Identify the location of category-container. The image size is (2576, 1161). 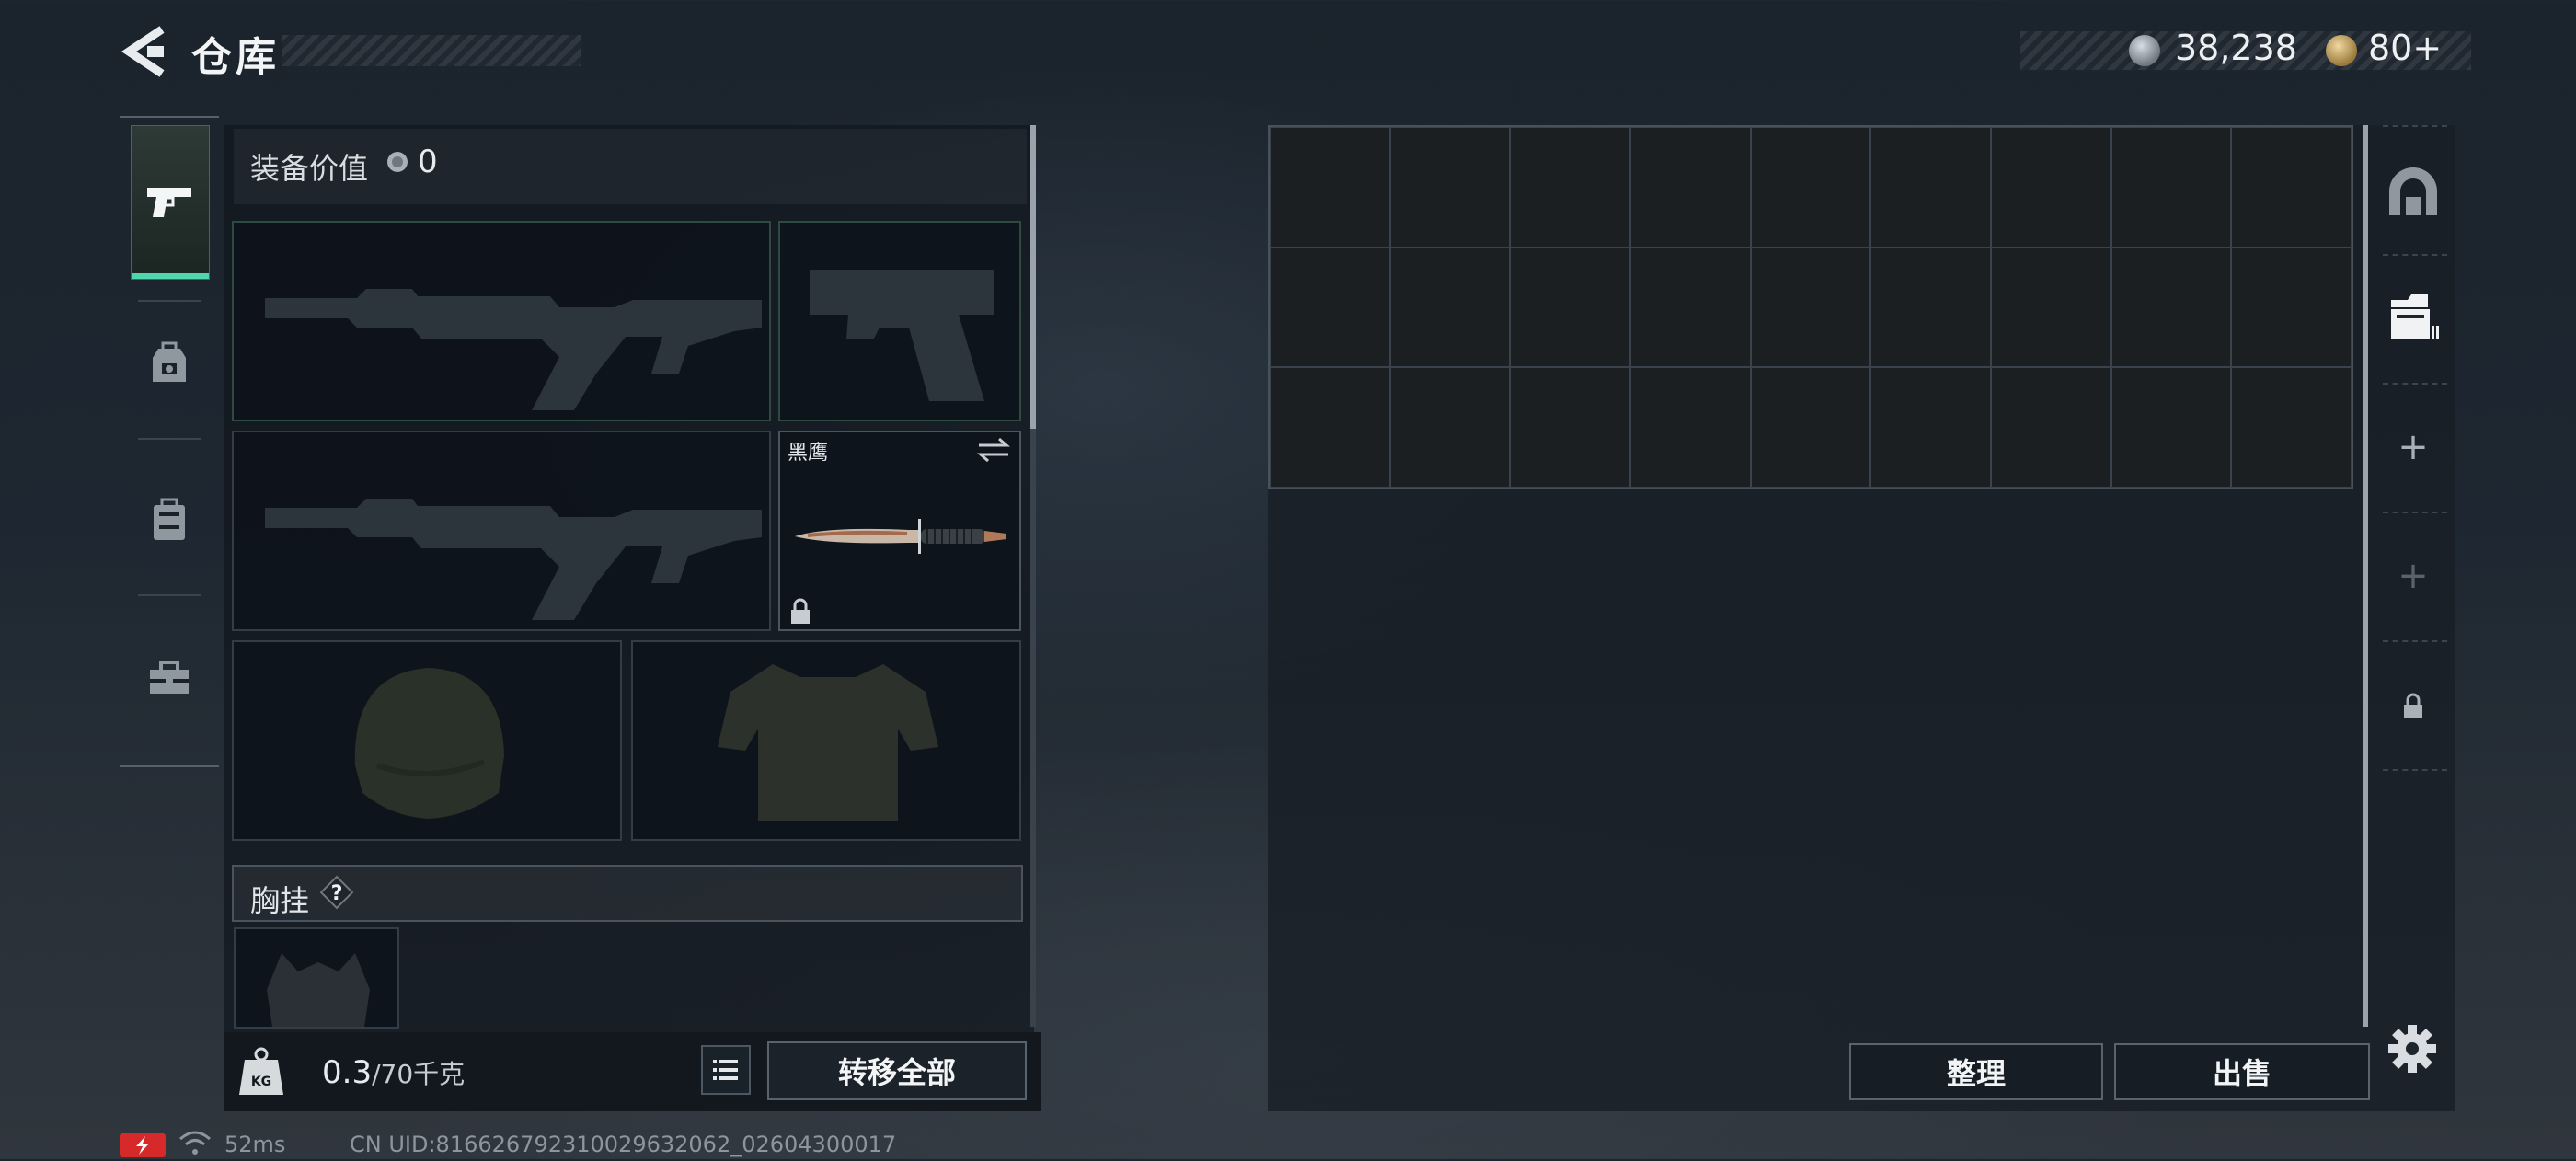
(169, 520).